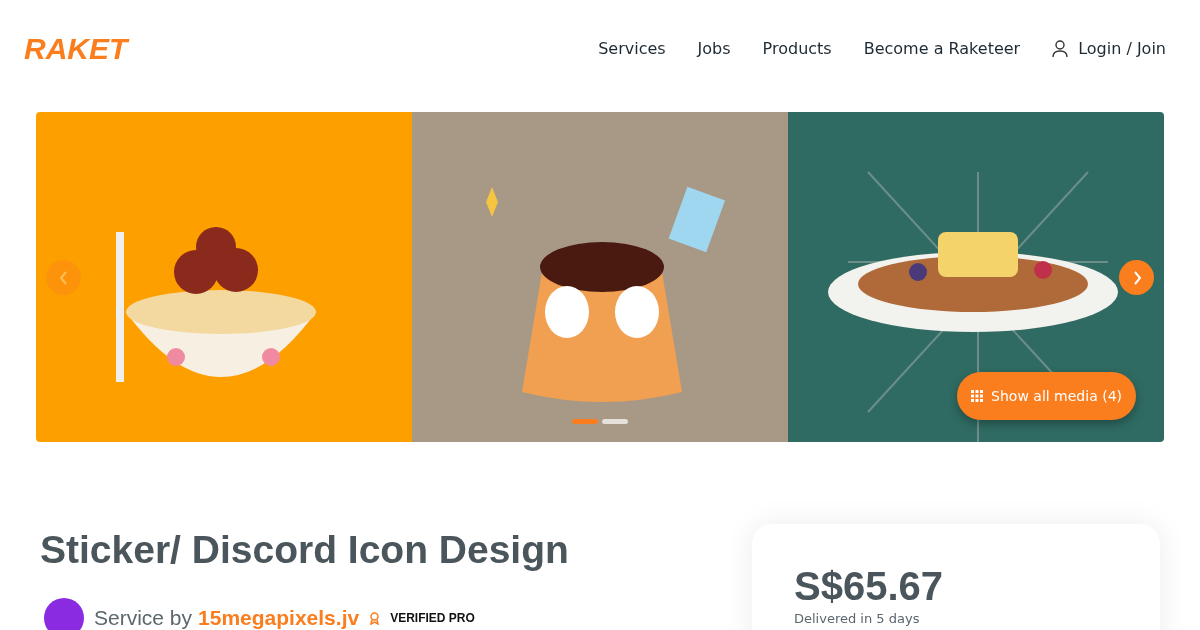 This screenshot has height=630, width=1200. Describe the element at coordinates (942, 48) in the screenshot. I see `nav-link: Become a Raketeer` at that location.